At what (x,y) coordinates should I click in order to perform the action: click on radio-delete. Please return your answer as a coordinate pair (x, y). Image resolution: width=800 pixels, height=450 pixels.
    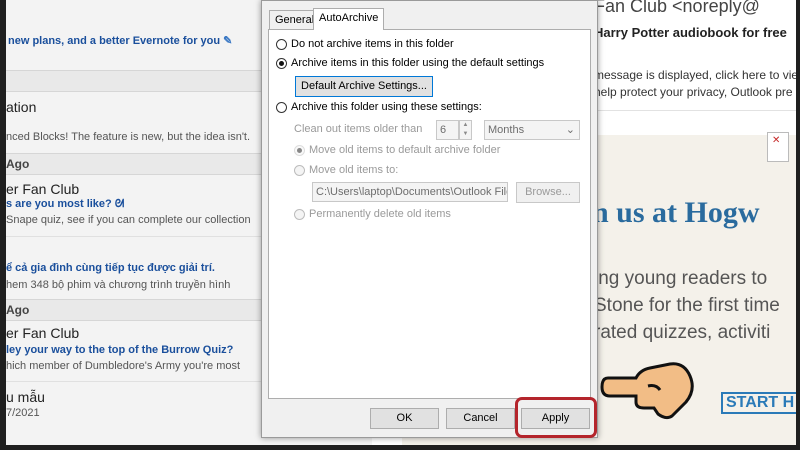
    Looking at the image, I should click on (299, 214).